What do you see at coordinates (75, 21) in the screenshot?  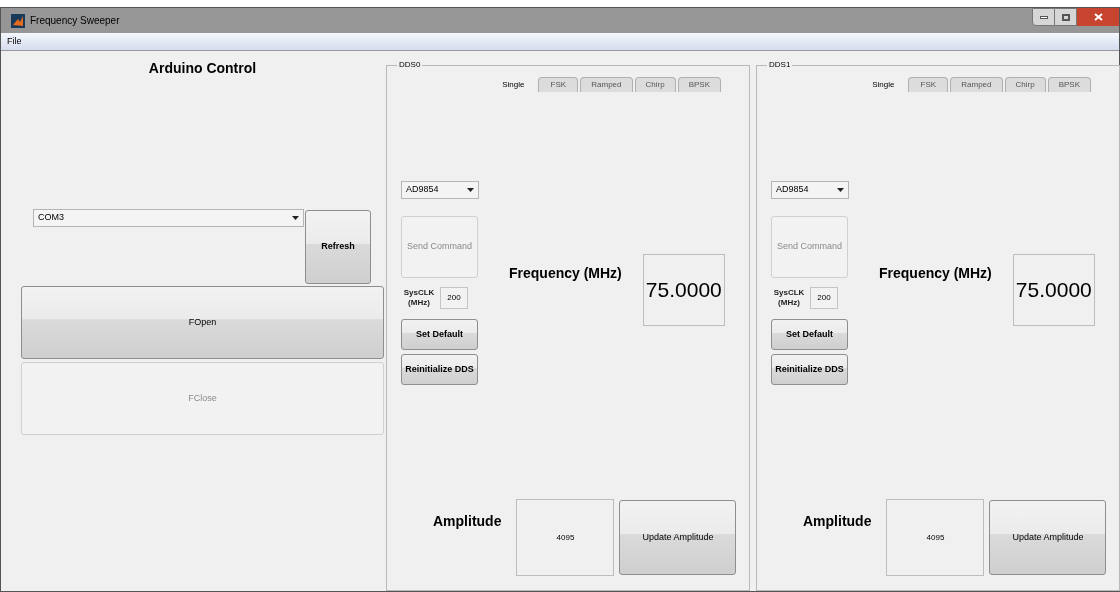 I see `window-title: Frequency Sweeper` at bounding box center [75, 21].